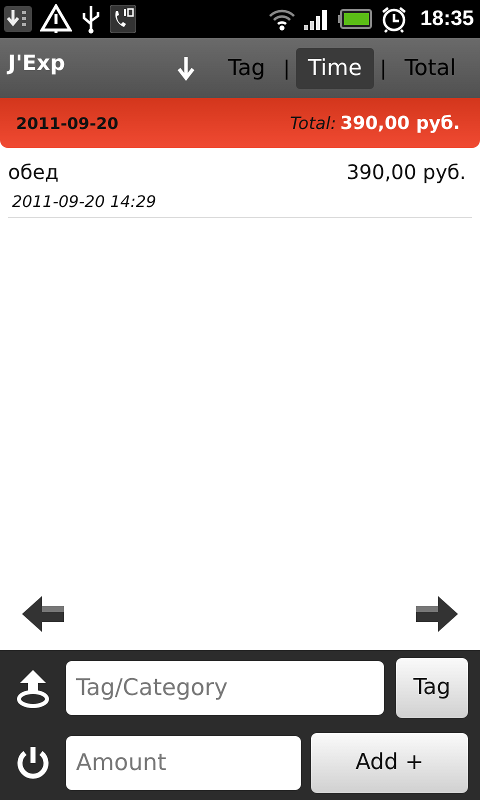 Image resolution: width=480 pixels, height=800 pixels. Describe the element at coordinates (84, 201) in the screenshot. I see `expense-time: 2011-09-20 14:29` at that location.